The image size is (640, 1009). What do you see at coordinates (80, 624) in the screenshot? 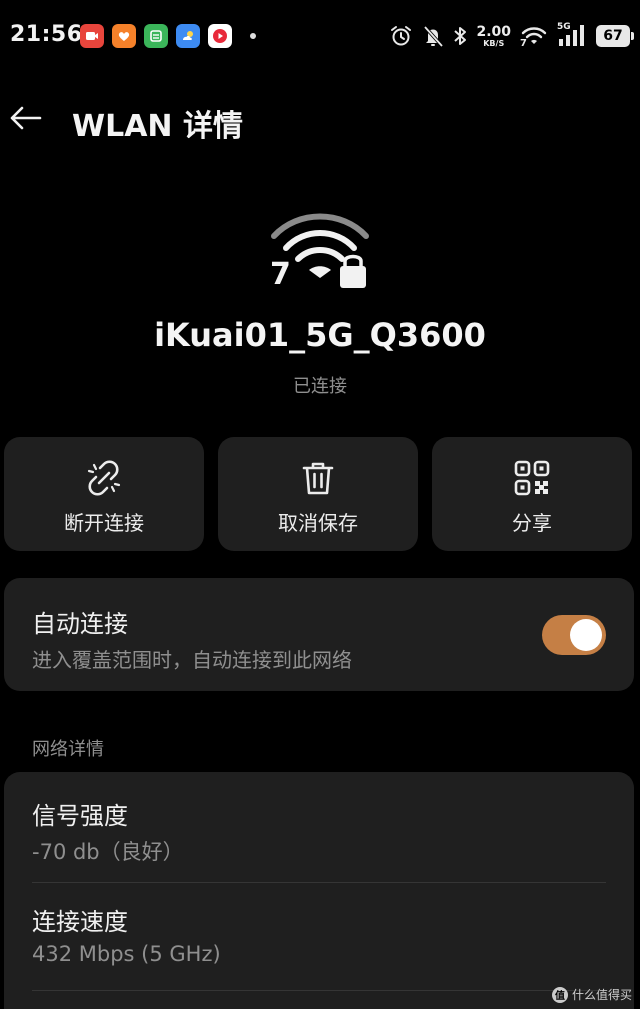
I see `auto-connect-title: 自动连接` at bounding box center [80, 624].